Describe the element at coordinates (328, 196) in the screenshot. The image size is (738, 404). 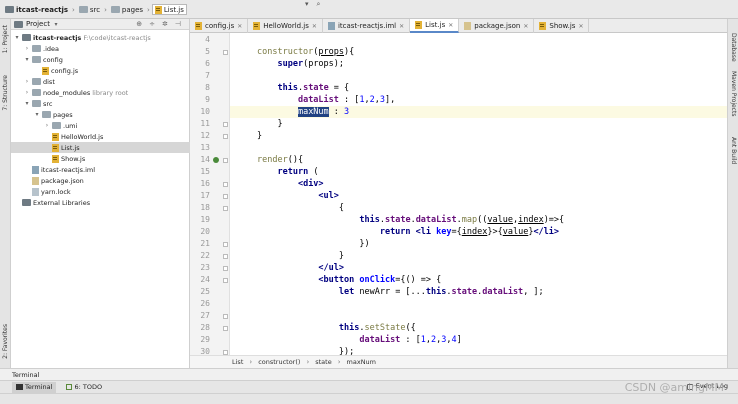
I see `code-token: <ul>` at that location.